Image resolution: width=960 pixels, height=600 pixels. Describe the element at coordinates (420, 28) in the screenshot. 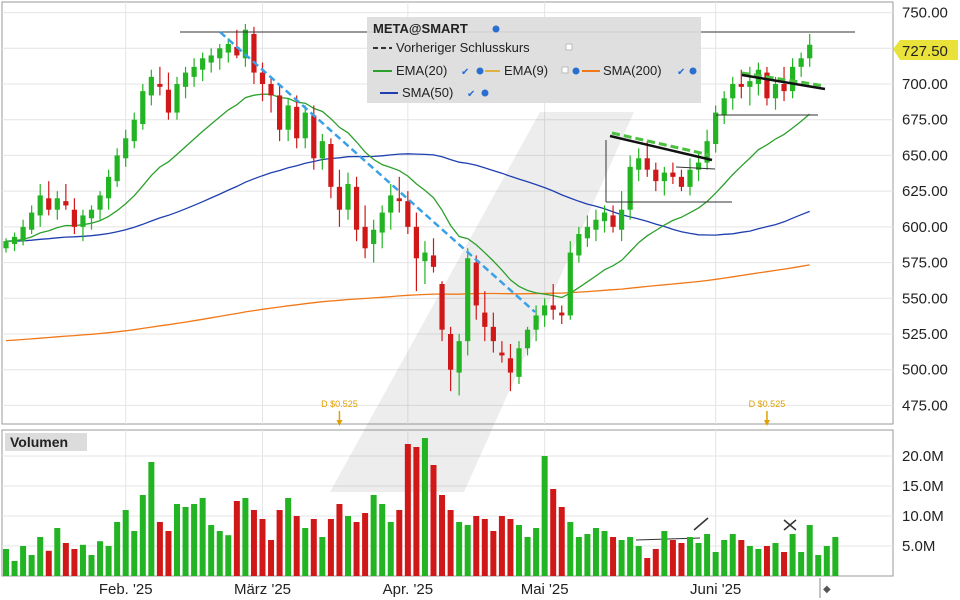

I see `symbol-title: META@SMART` at that location.